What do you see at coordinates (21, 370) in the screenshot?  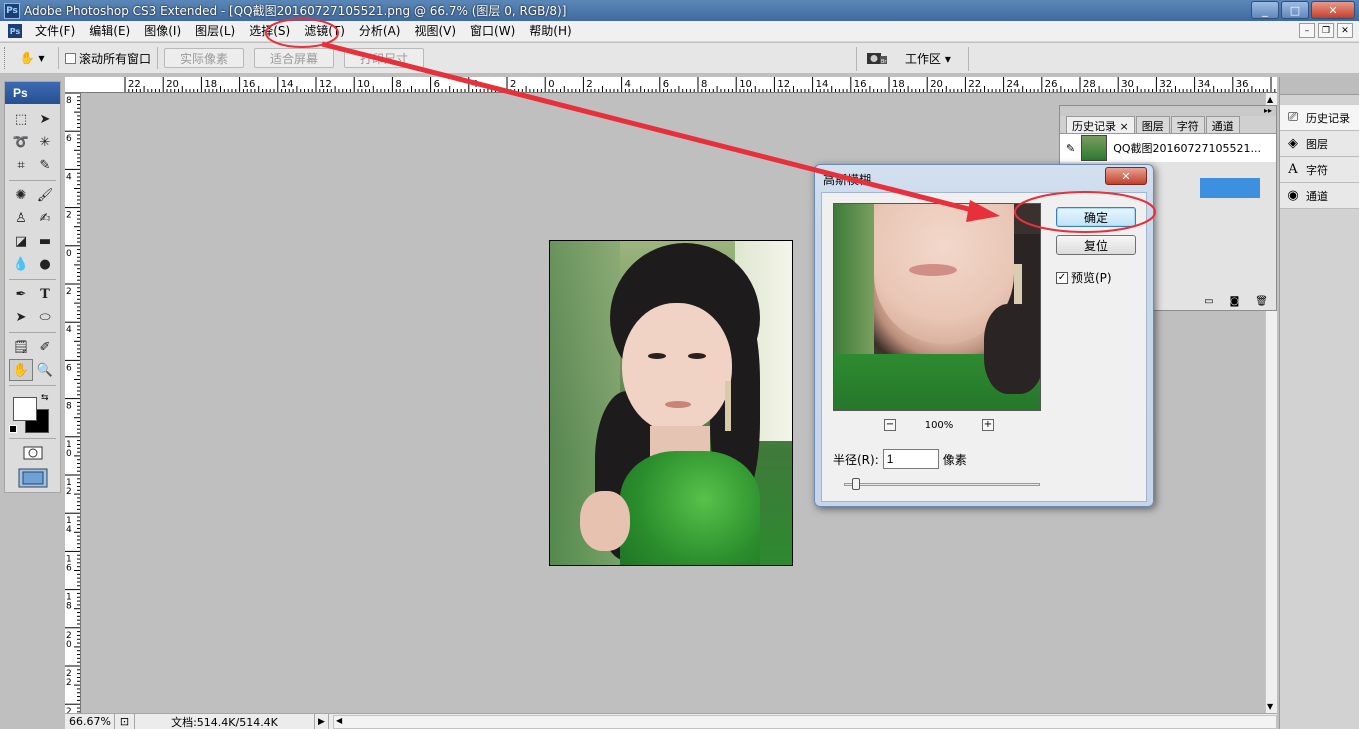 I see `hand-tool-icon: ✋` at bounding box center [21, 370].